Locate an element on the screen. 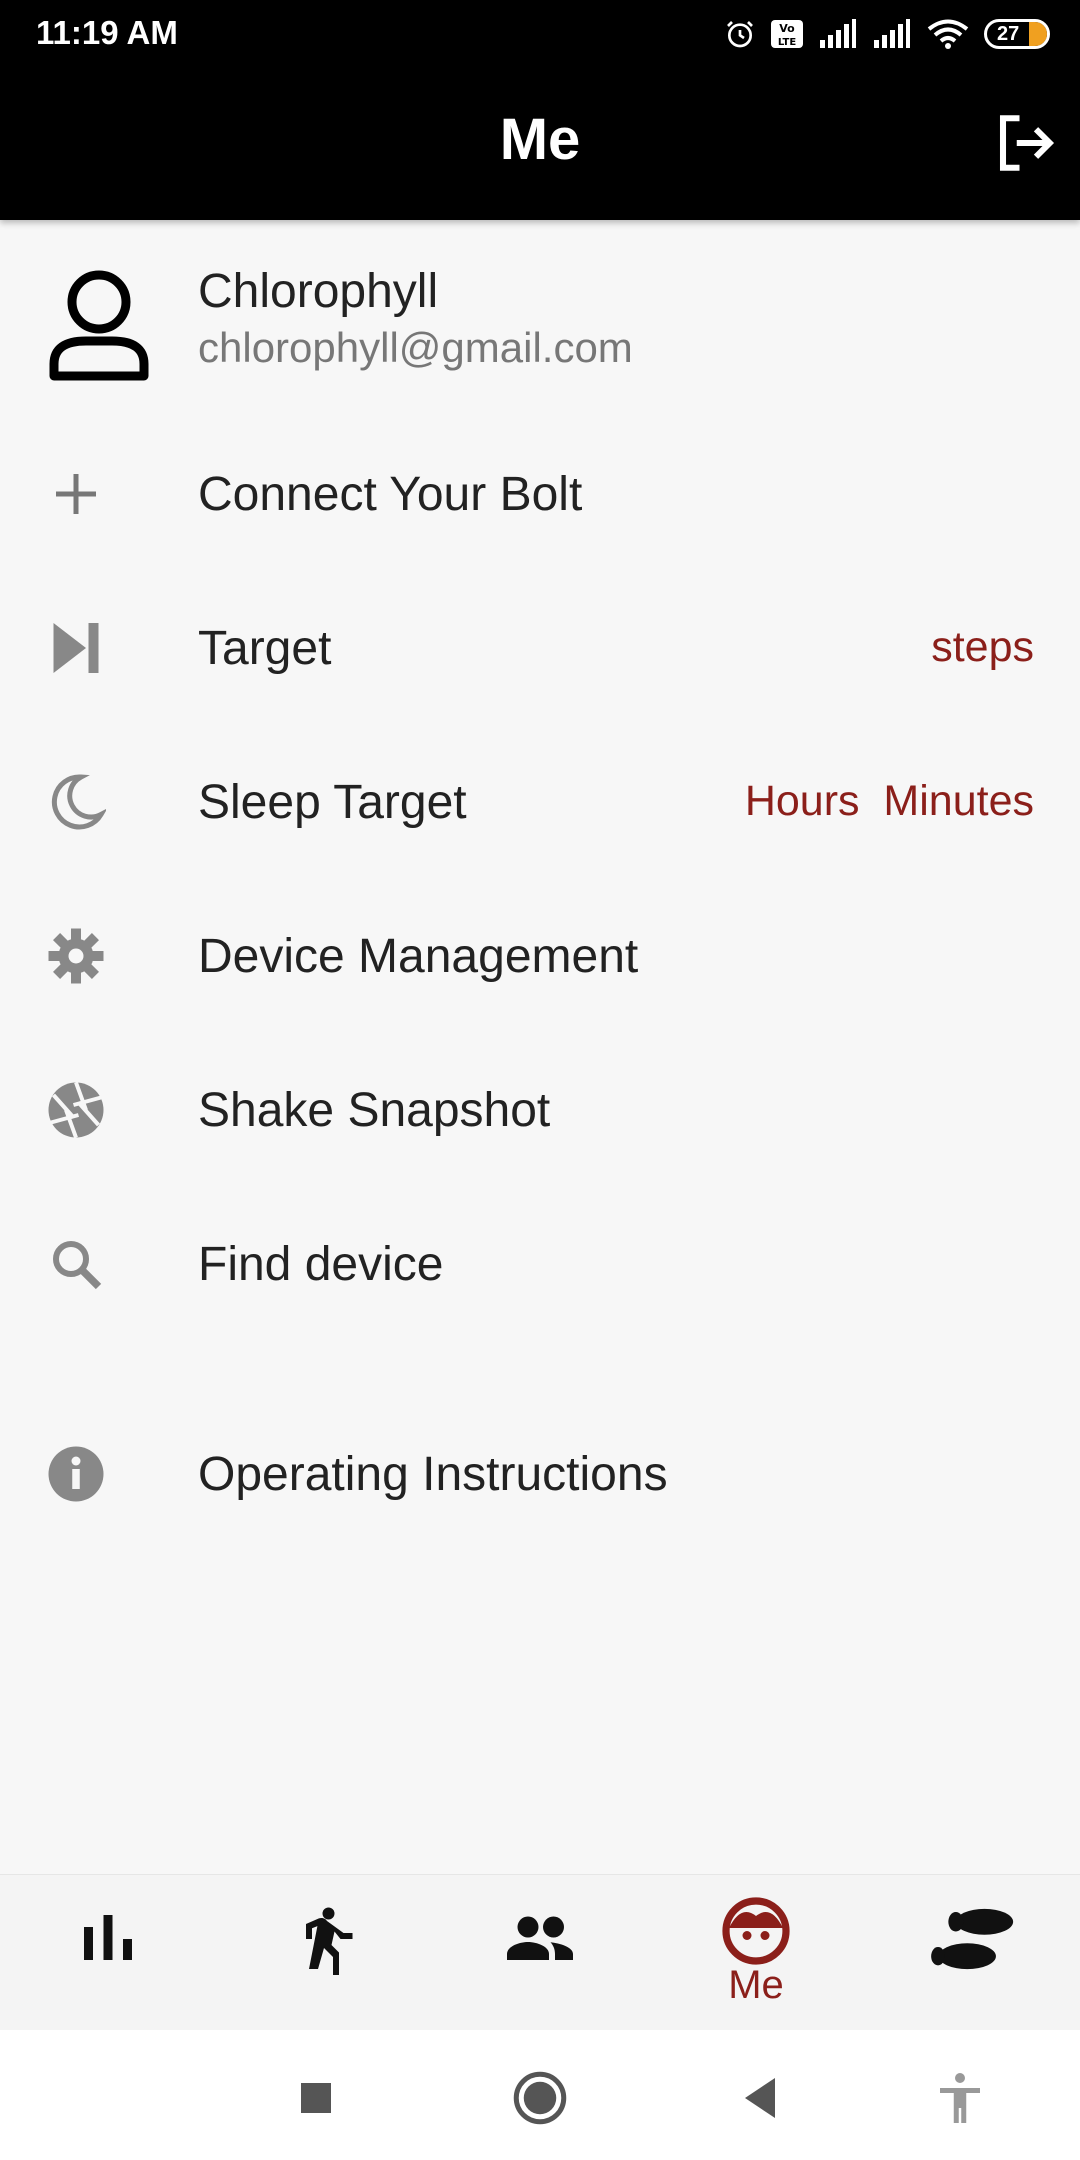  logout-icon is located at coordinates (1027, 143).